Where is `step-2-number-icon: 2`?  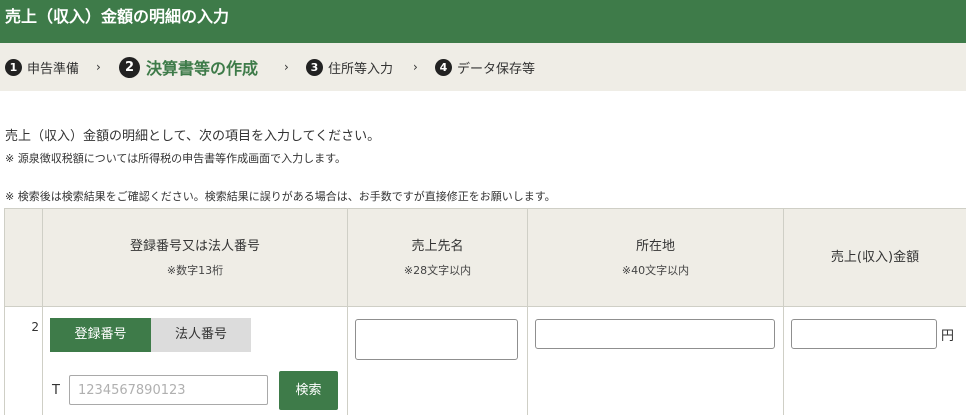 step-2-number-icon: 2 is located at coordinates (129, 67).